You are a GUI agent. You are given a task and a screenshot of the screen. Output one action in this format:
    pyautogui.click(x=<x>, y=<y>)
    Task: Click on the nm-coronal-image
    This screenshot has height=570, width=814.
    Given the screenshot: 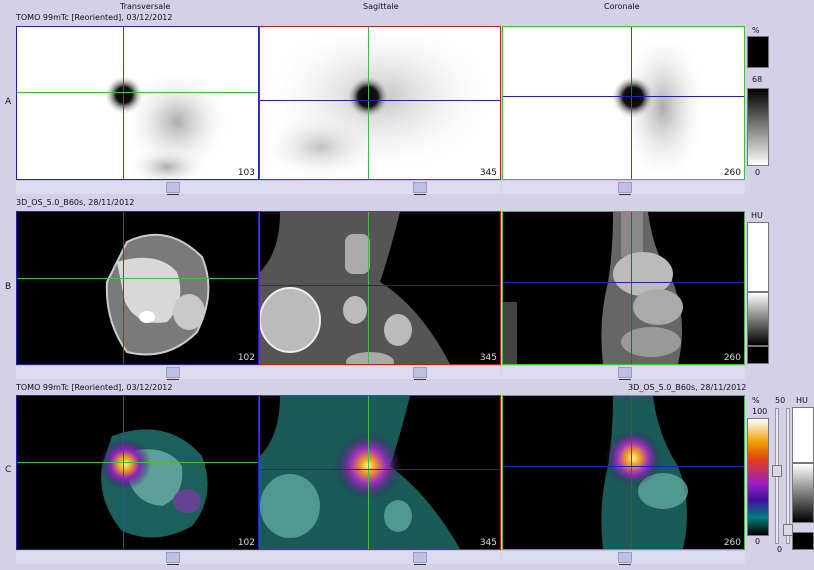 What is the action you would take?
    pyautogui.click(x=659, y=103)
    